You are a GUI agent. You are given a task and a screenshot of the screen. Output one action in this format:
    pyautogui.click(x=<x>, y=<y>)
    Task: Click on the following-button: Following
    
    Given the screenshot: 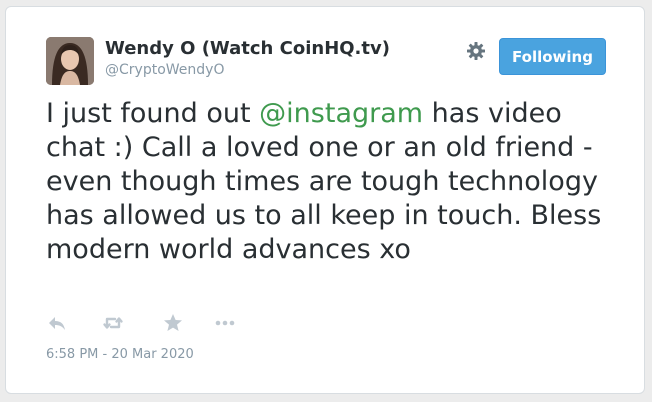 What is the action you would take?
    pyautogui.click(x=552, y=56)
    